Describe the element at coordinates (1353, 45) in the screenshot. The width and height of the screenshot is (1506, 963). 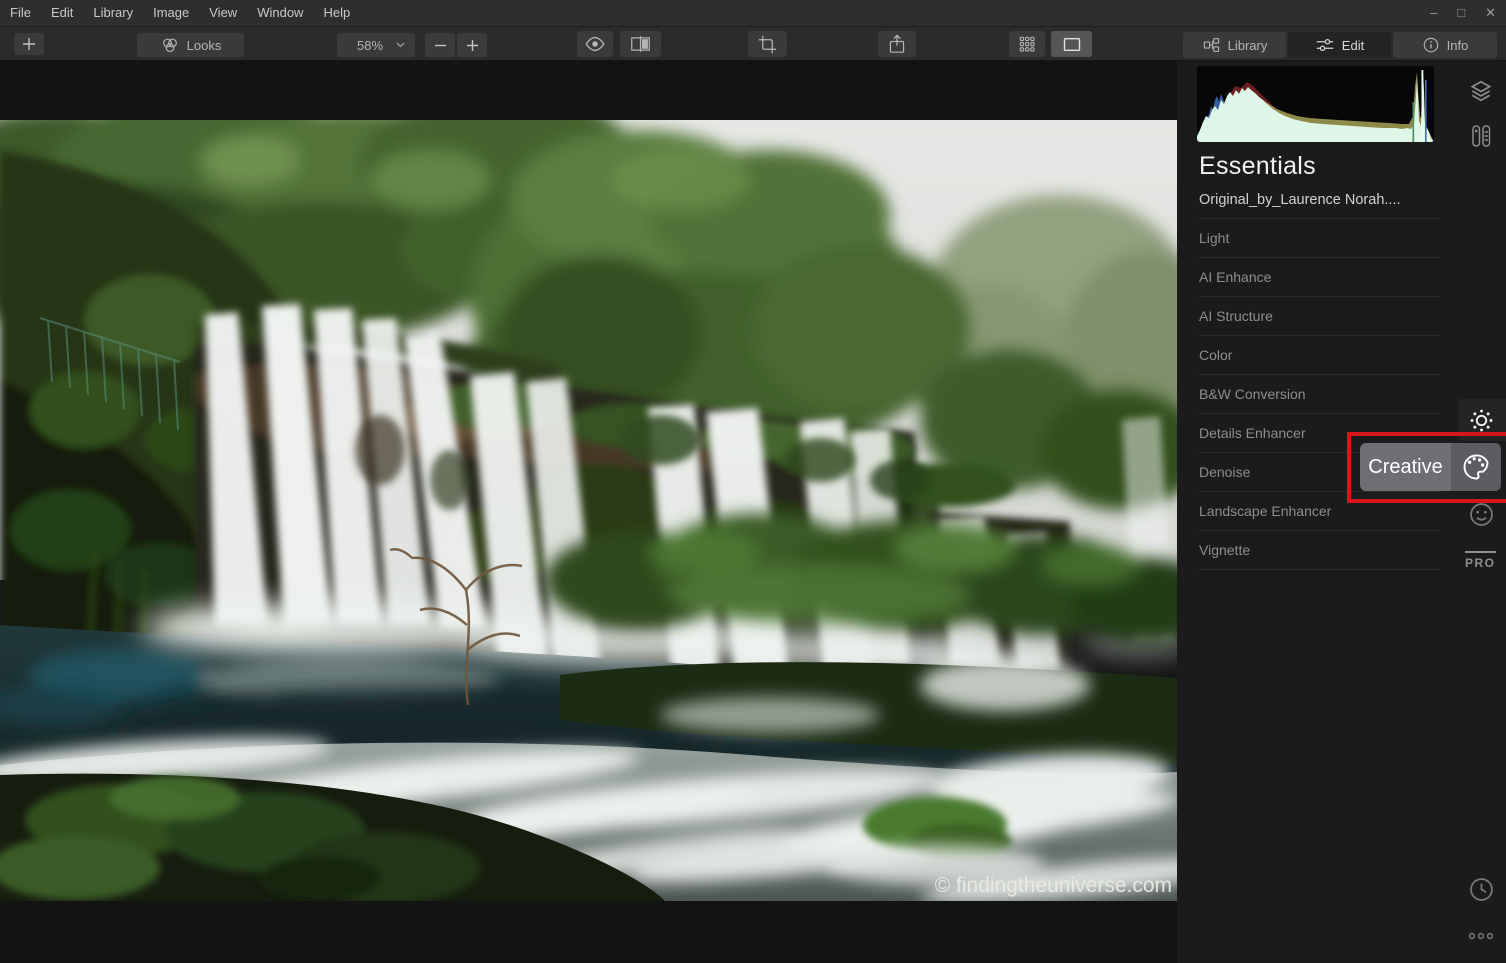
I see `tab-edit-label: Edit` at that location.